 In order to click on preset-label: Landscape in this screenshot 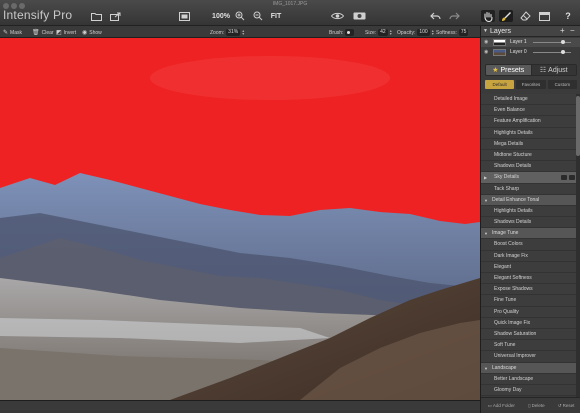, I will do `click(504, 367)`.